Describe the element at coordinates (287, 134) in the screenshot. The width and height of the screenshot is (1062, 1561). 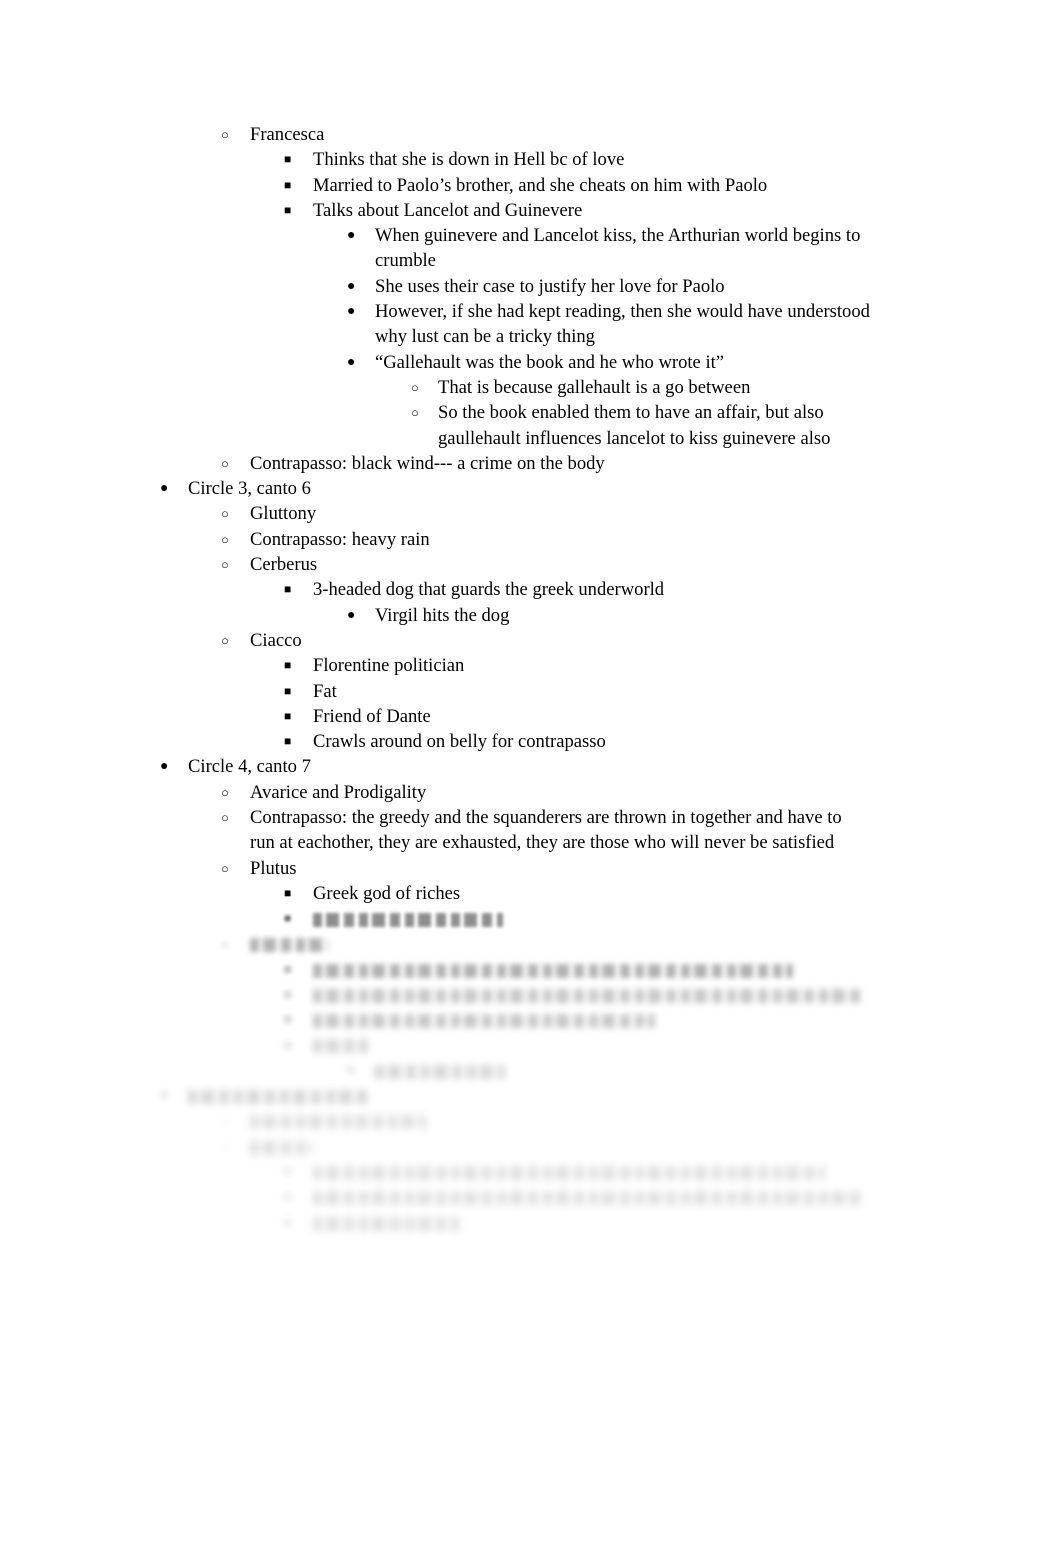
I see `outline-item-text: Francesca` at that location.